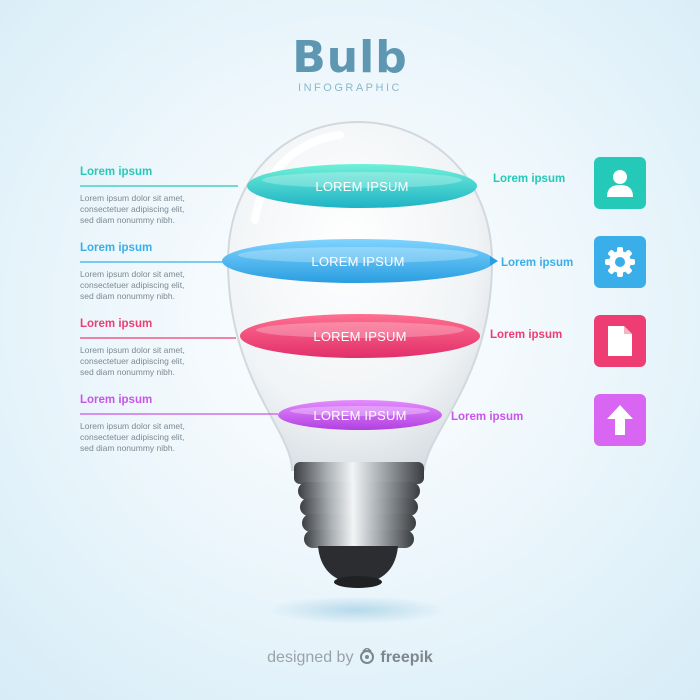  Describe the element at coordinates (116, 324) in the screenshot. I see `left-title-3: Lorem ipsum` at that location.